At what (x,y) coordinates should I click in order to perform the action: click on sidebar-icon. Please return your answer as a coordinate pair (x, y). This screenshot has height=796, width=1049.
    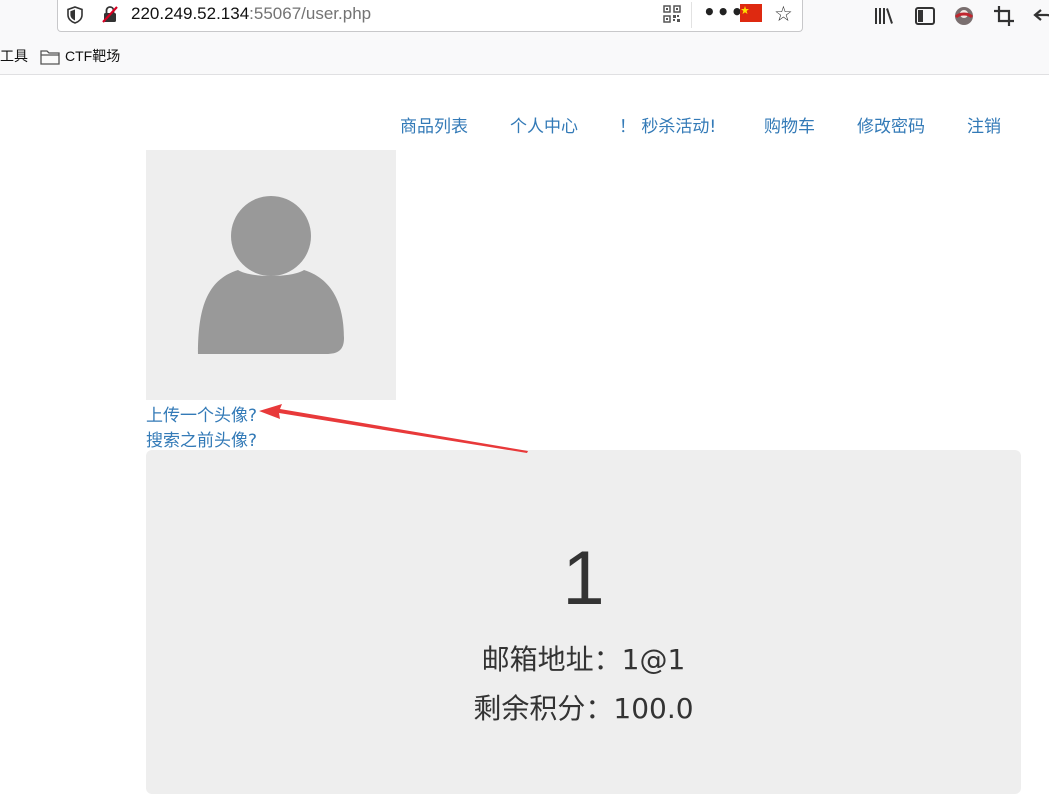
    Looking at the image, I should click on (925, 16).